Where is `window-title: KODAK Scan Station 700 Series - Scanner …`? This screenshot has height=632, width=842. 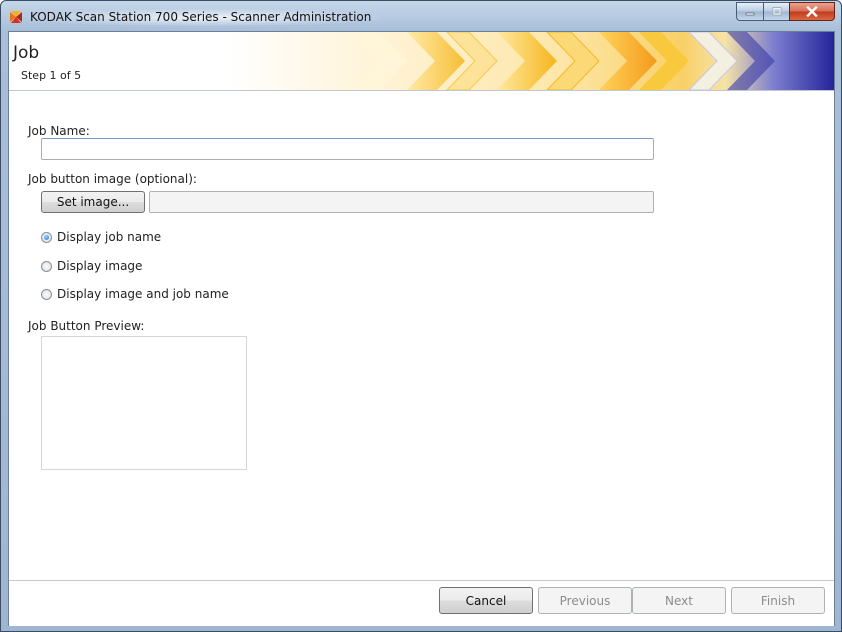 window-title: KODAK Scan Station 700 Series - Scanner … is located at coordinates (205, 17).